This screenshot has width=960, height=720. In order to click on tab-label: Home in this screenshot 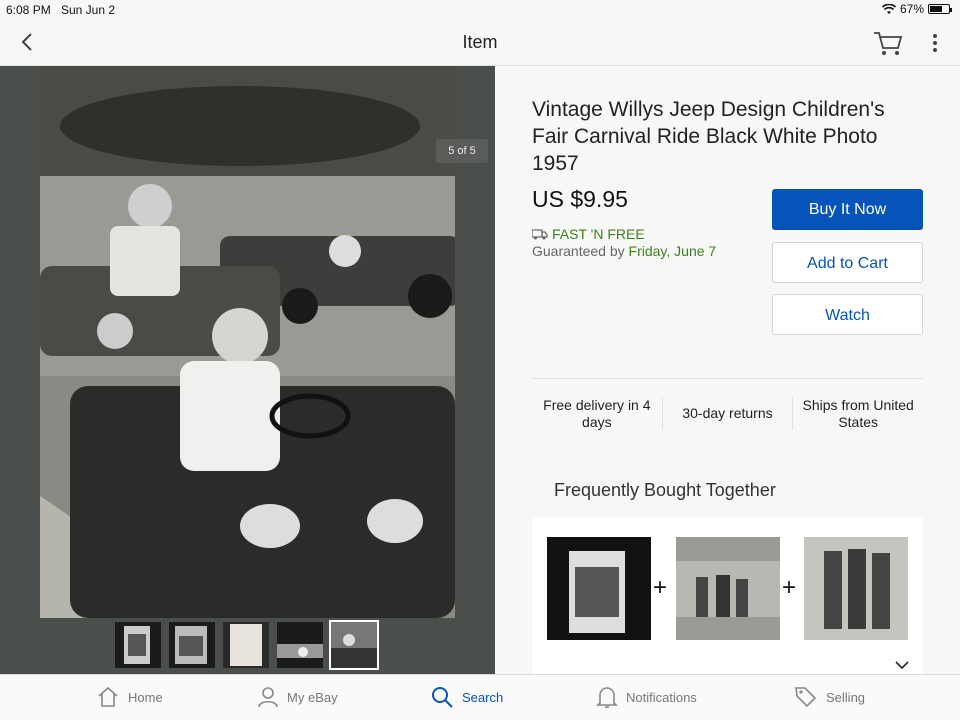, I will do `click(145, 697)`.